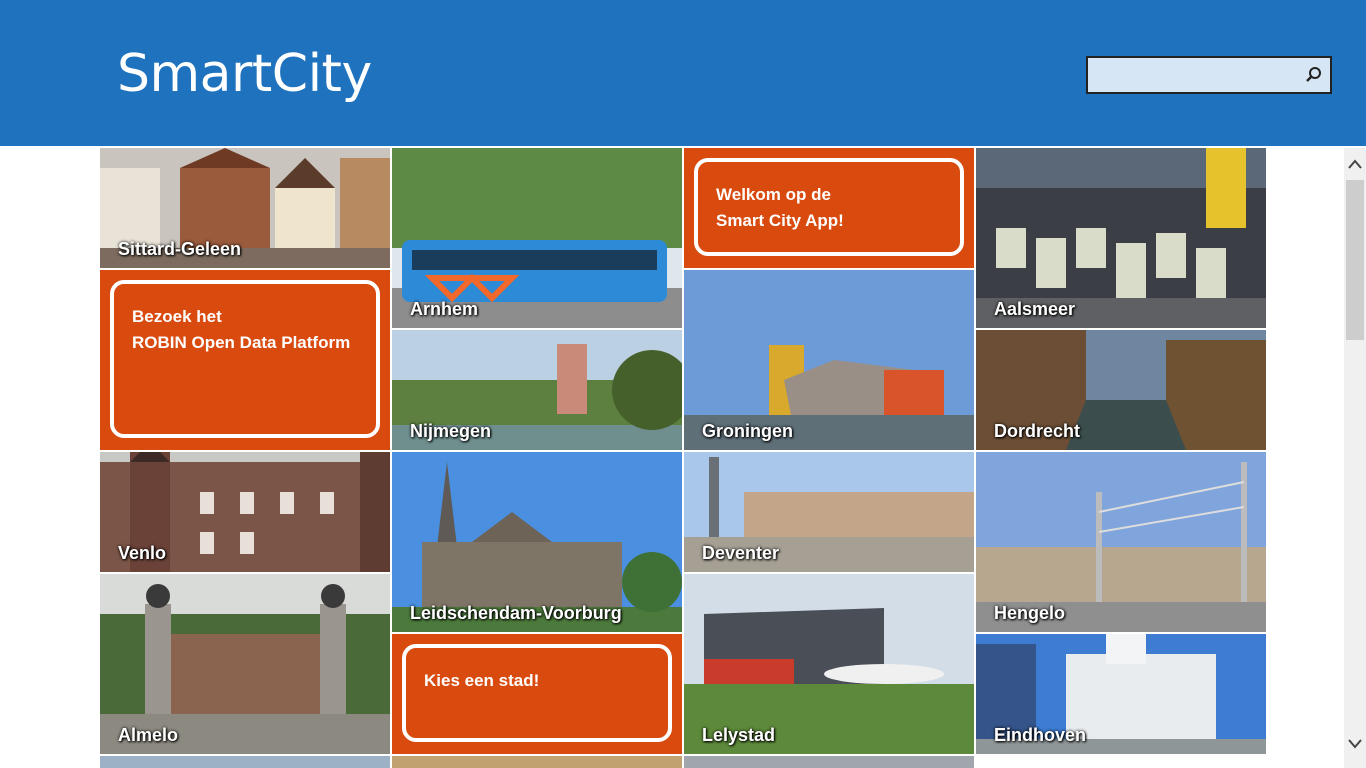 Image resolution: width=1366 pixels, height=768 pixels. Describe the element at coordinates (180, 249) in the screenshot. I see `city-name: Sittard-Geleen` at that location.